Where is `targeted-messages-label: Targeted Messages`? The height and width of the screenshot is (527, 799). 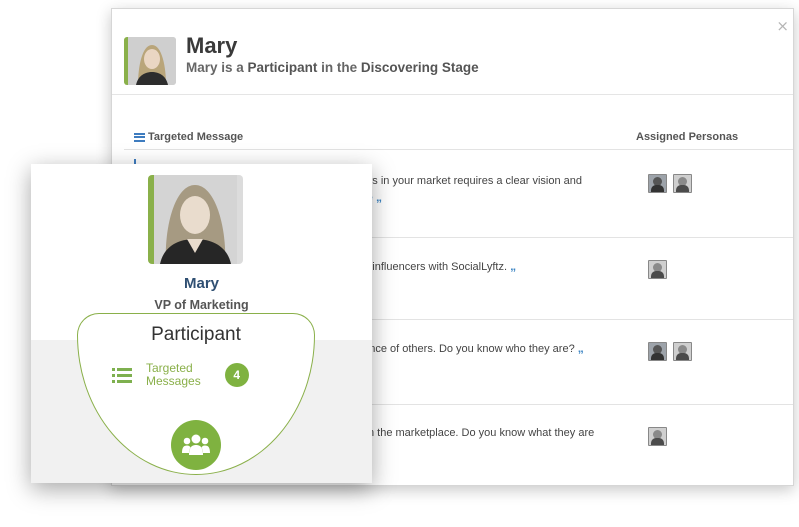
targeted-messages-label: Targeted Messages is located at coordinates (173, 375).